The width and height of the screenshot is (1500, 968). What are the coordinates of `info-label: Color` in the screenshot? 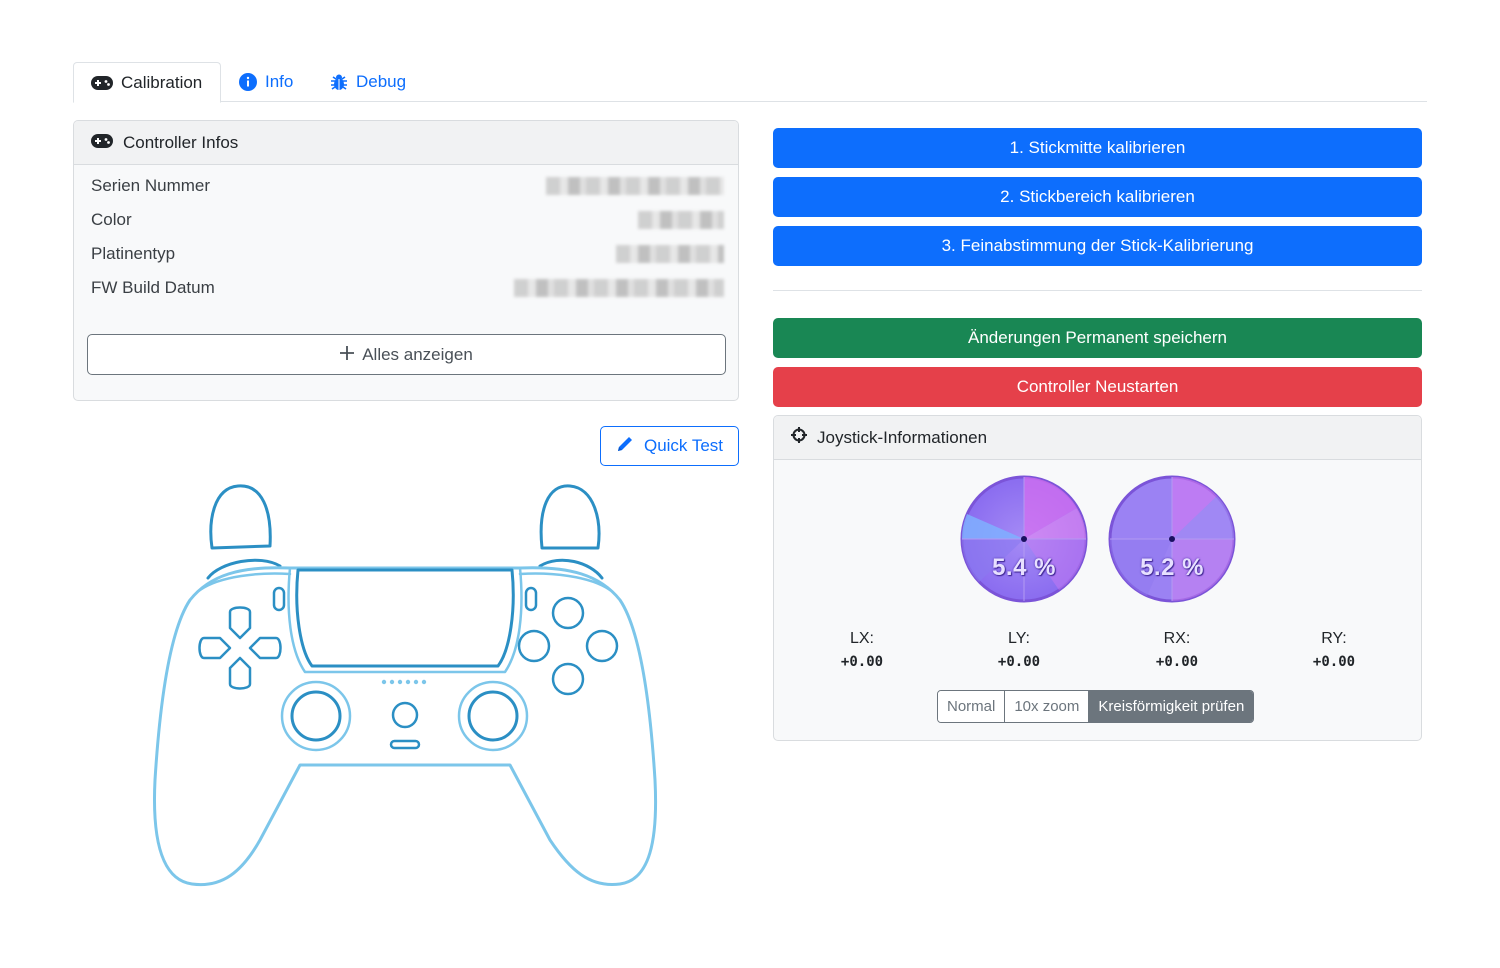 It's located at (111, 219).